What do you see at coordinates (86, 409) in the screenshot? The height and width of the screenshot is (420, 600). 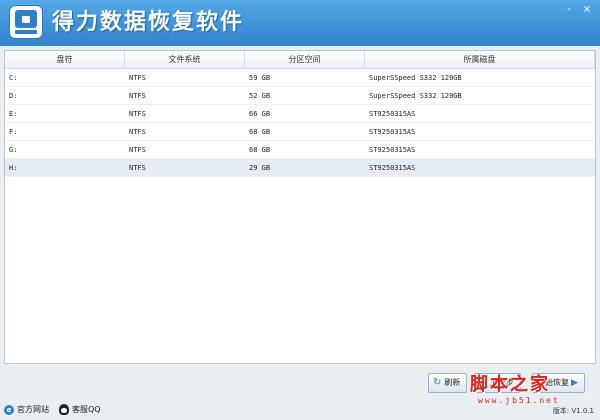 I see `support-qq-label: 客服QQ` at bounding box center [86, 409].